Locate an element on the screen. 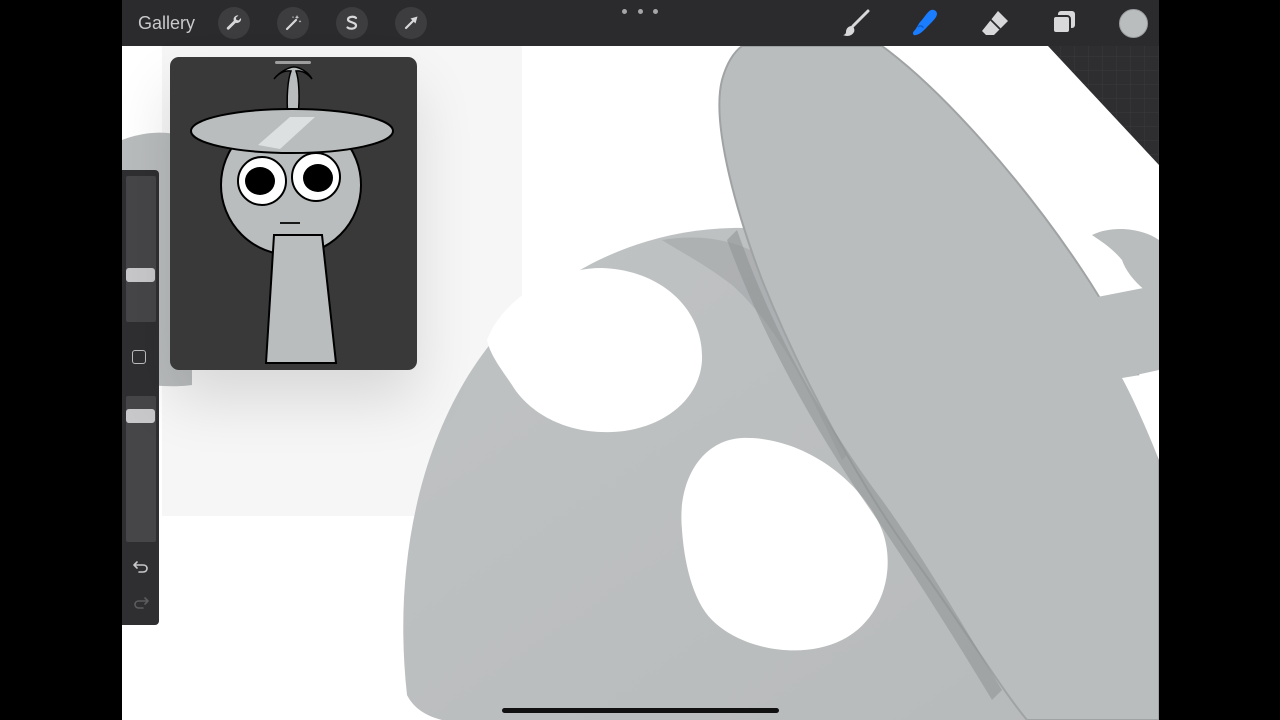  adjustments-button is located at coordinates (293, 23).